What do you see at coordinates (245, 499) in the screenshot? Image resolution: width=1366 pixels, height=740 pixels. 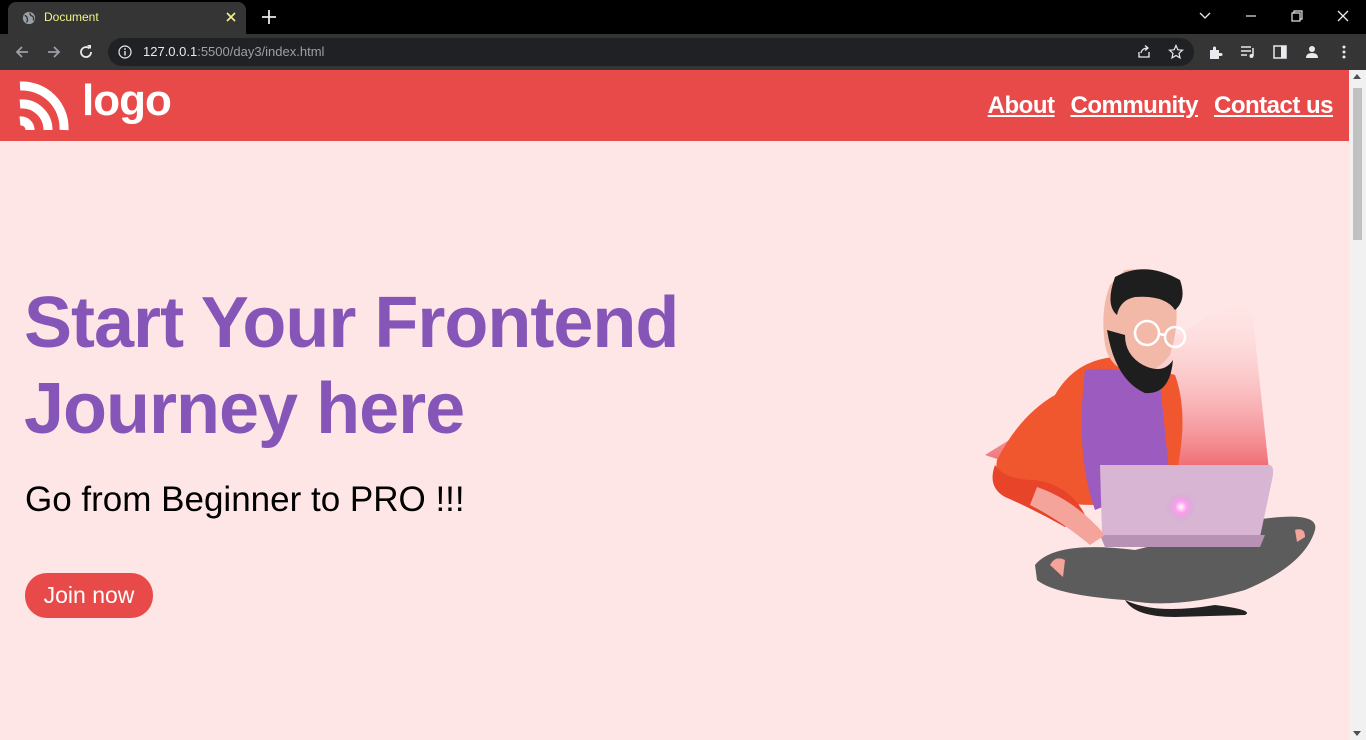 I see `hero-subtitle: Go from Beginner to PRO !!!` at bounding box center [245, 499].